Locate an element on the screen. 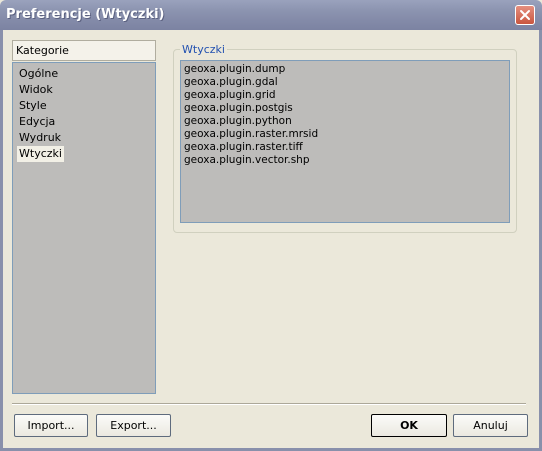  plugin-item: geoxa.plugin.raster.mrsid is located at coordinates (346, 134).